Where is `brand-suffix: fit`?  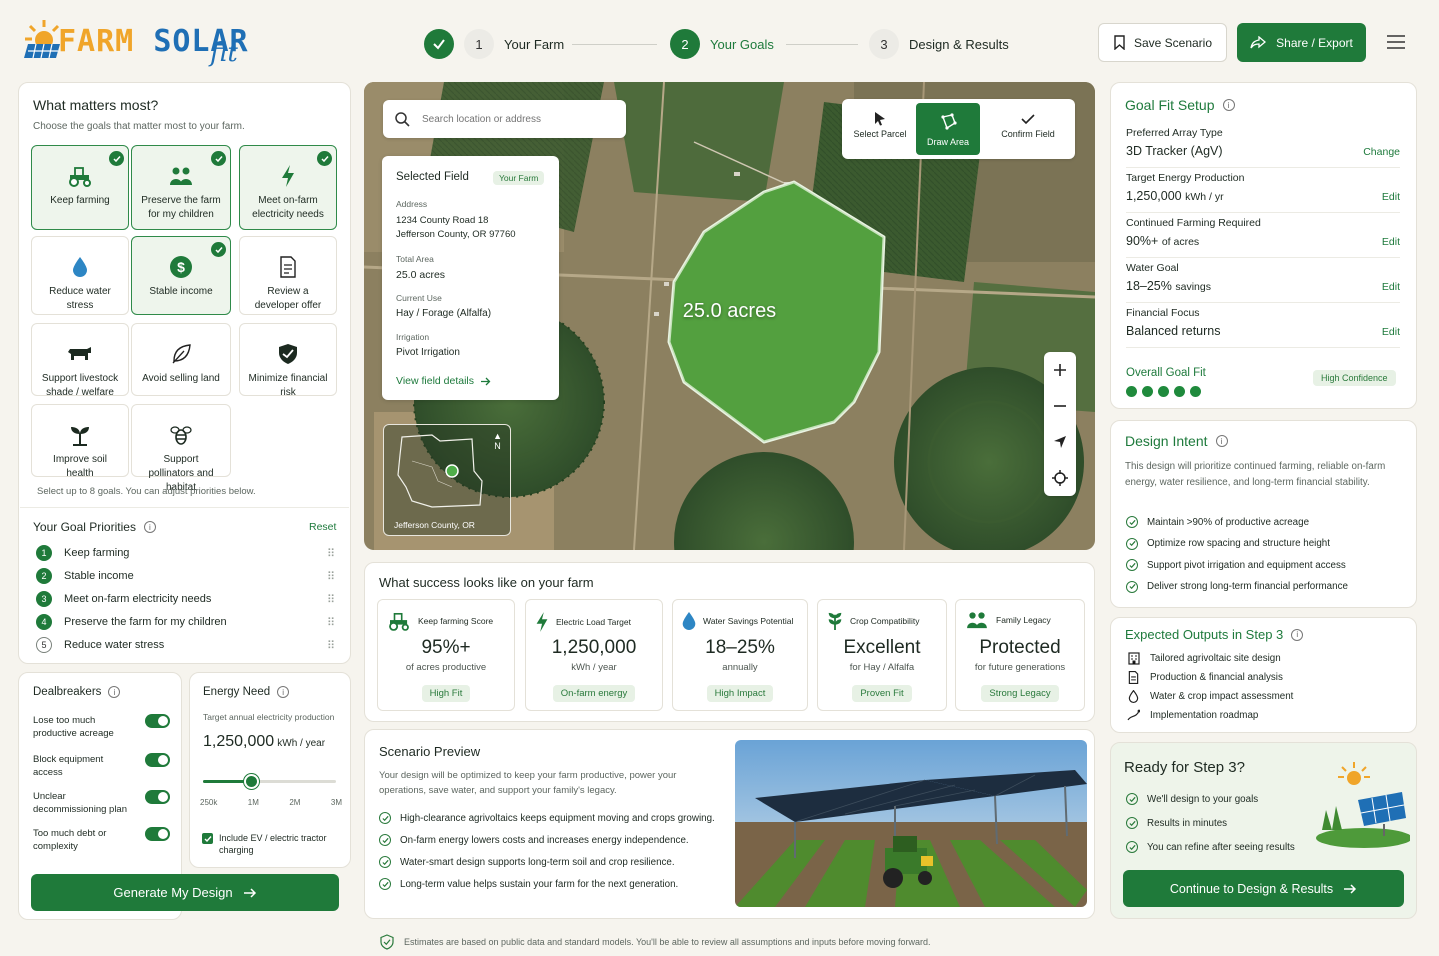
brand-suffix: fit is located at coordinates (224, 53).